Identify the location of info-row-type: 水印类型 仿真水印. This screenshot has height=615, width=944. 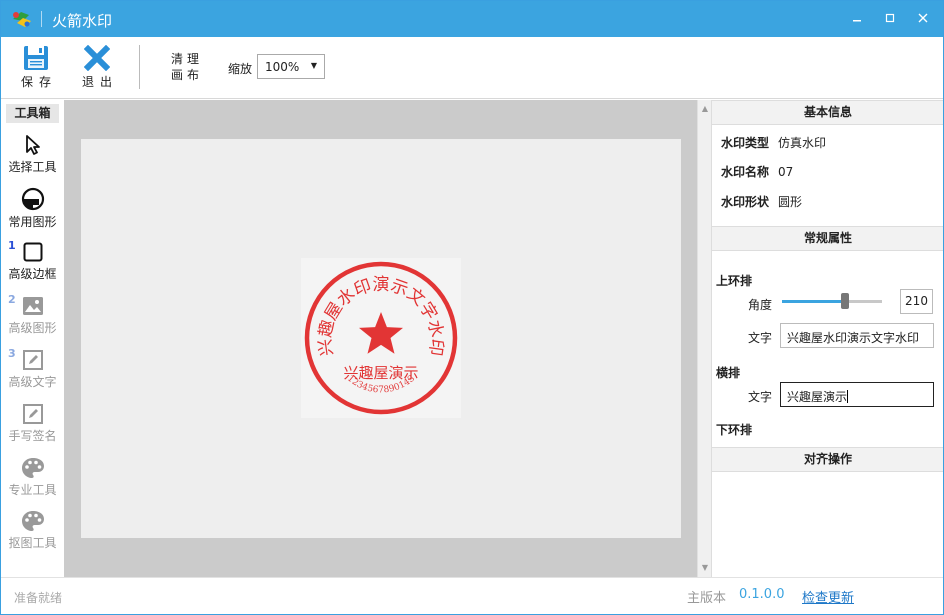
(773, 142).